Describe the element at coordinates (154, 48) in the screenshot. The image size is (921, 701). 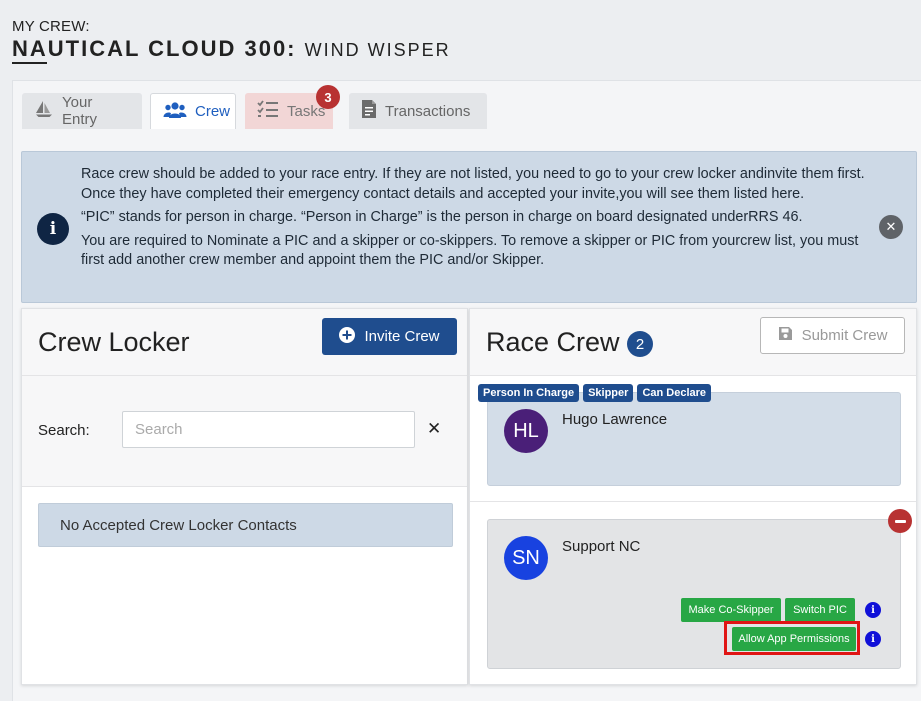
I see `event-title: NAUTICAL CLOUD 300:` at that location.